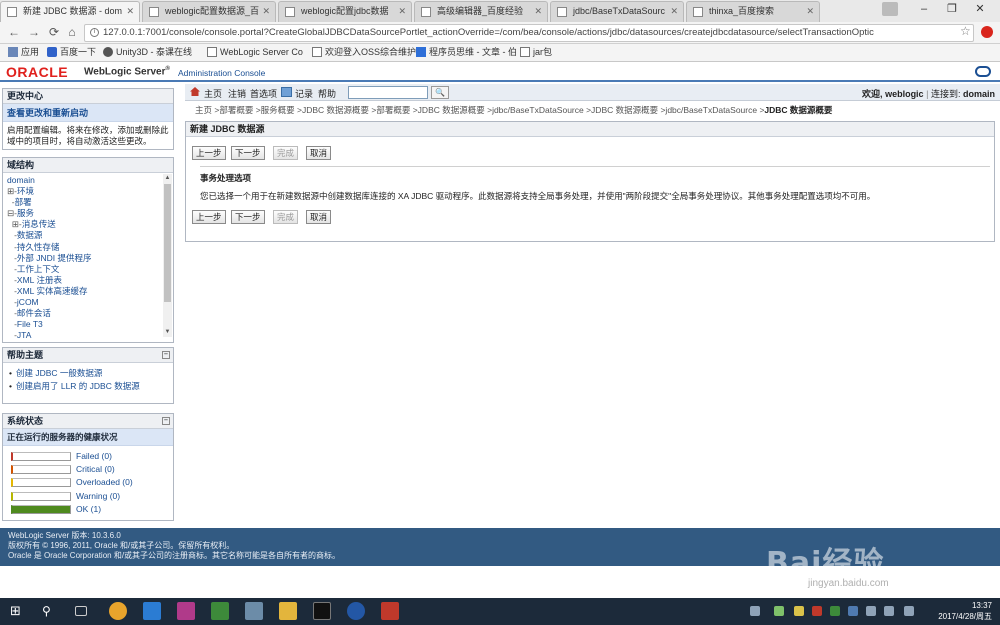  What do you see at coordinates (72, 33) in the screenshot?
I see `home-nav-icon: ⌂` at bounding box center [72, 33].